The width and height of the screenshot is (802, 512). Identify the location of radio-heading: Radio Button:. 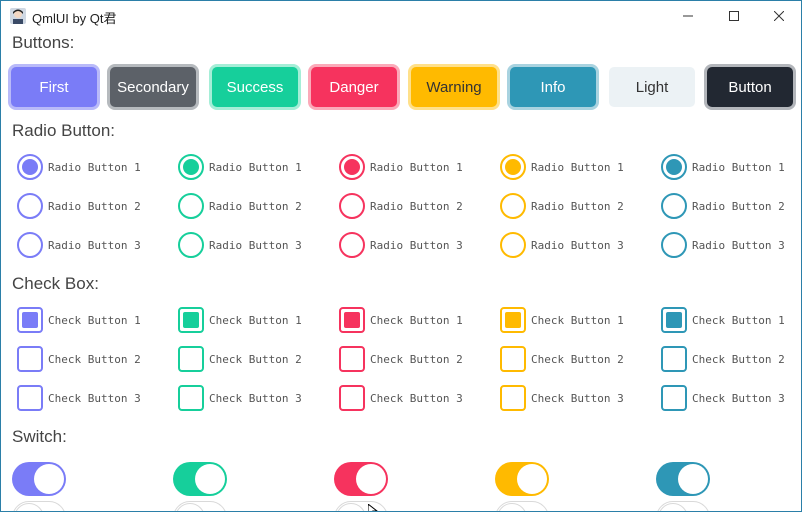
(64, 130).